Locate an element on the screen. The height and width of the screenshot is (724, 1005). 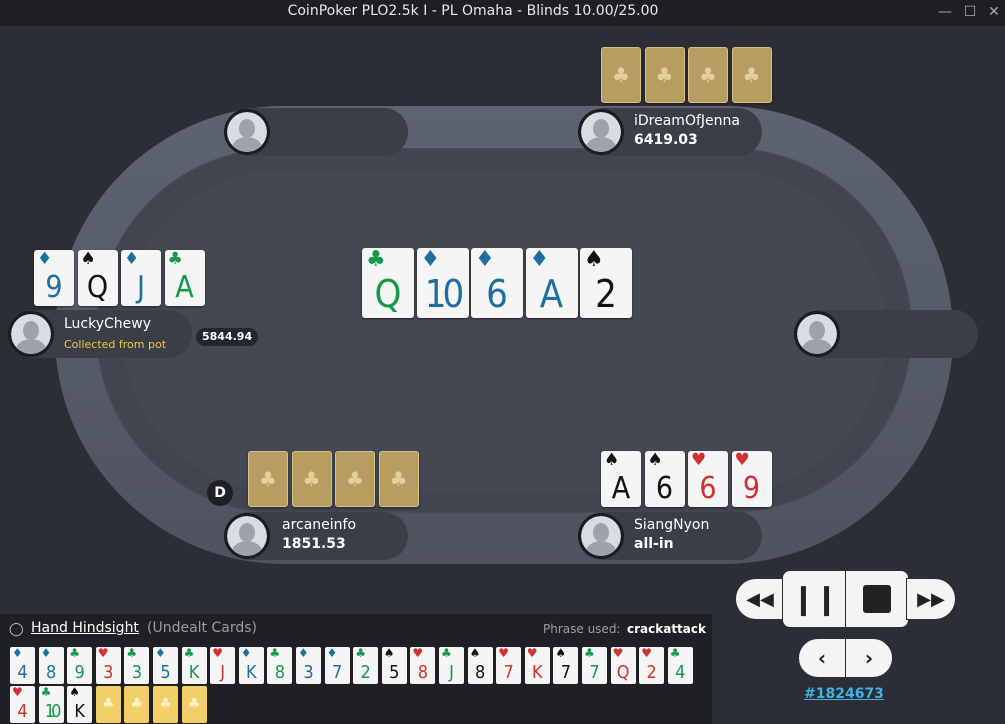
playing-card: ♥ K is located at coordinates (537, 665).